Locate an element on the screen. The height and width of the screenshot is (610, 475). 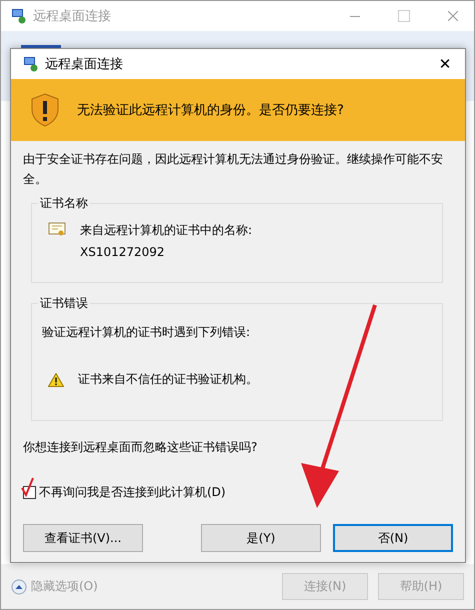
certificate-name-label: 来自远程计算机的证书中的名称: is located at coordinates (166, 230).